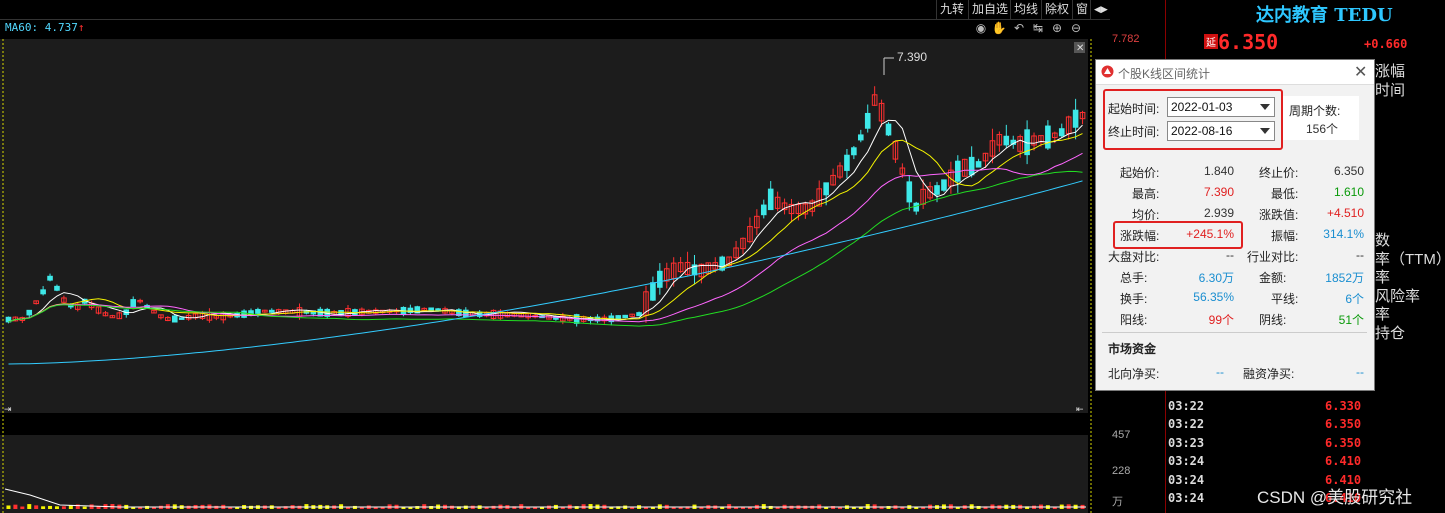  I want to click on ex-rights-button: 除权, so click(1056, 9).